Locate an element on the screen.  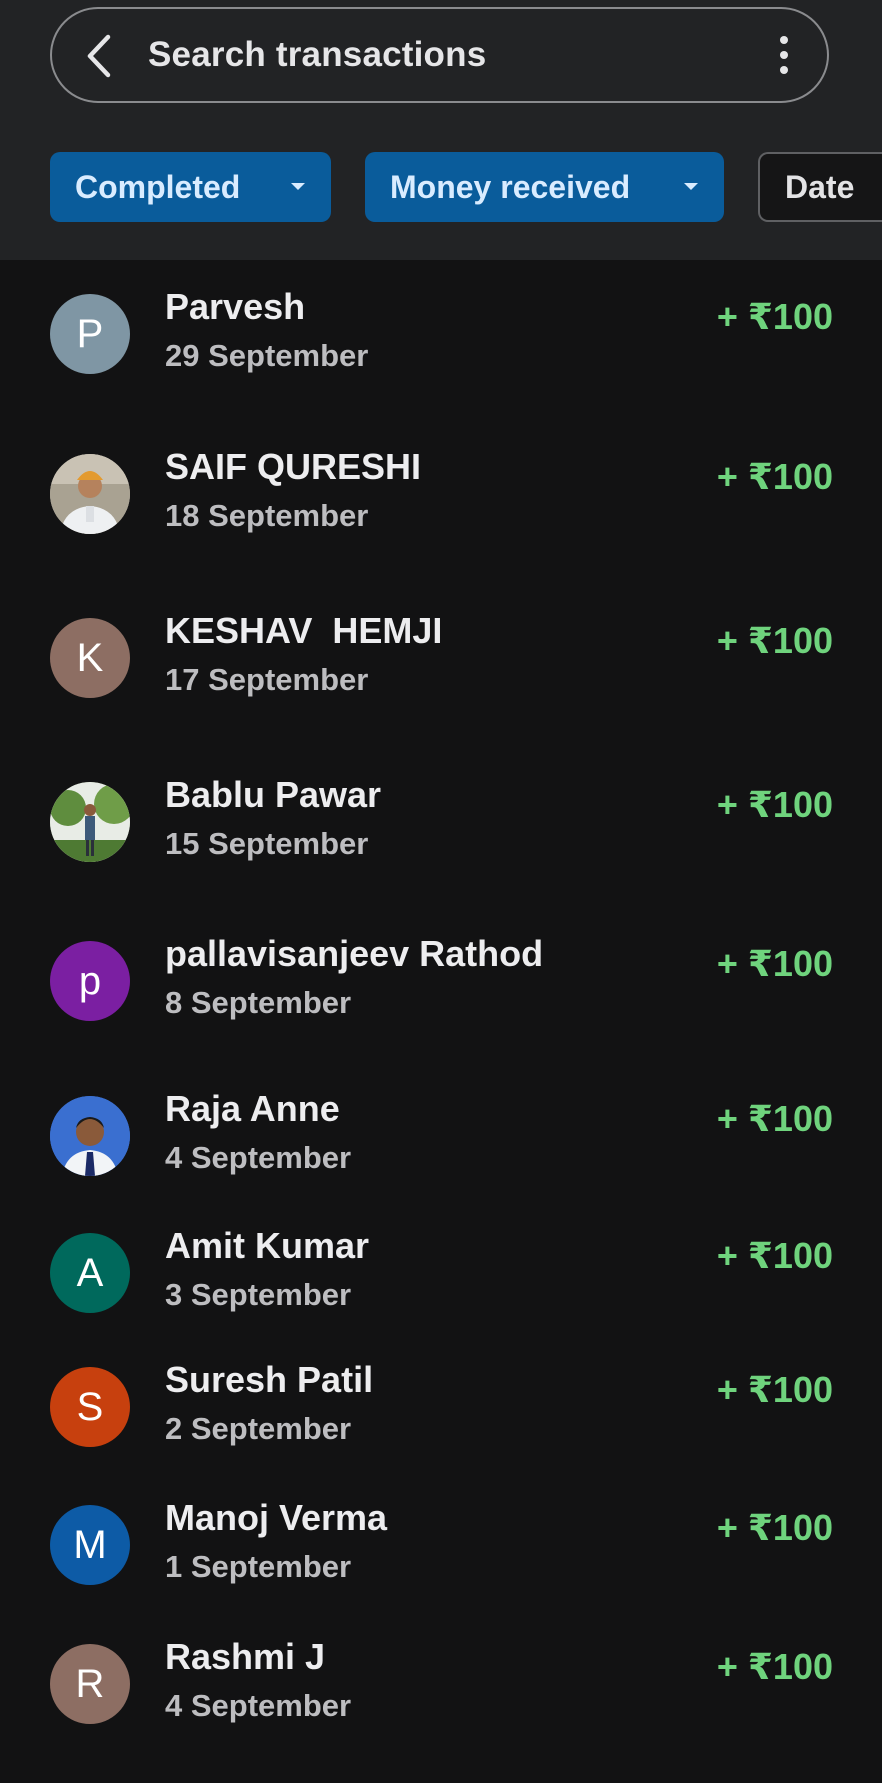
avatar: K is located at coordinates (90, 658).